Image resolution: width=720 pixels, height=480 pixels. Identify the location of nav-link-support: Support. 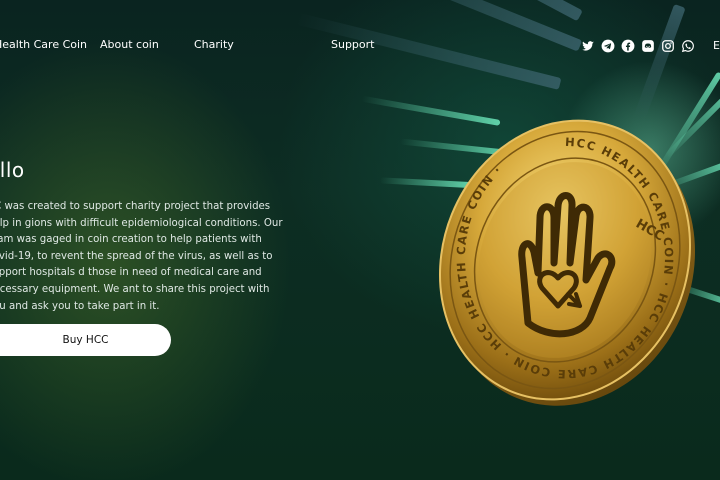
(352, 44).